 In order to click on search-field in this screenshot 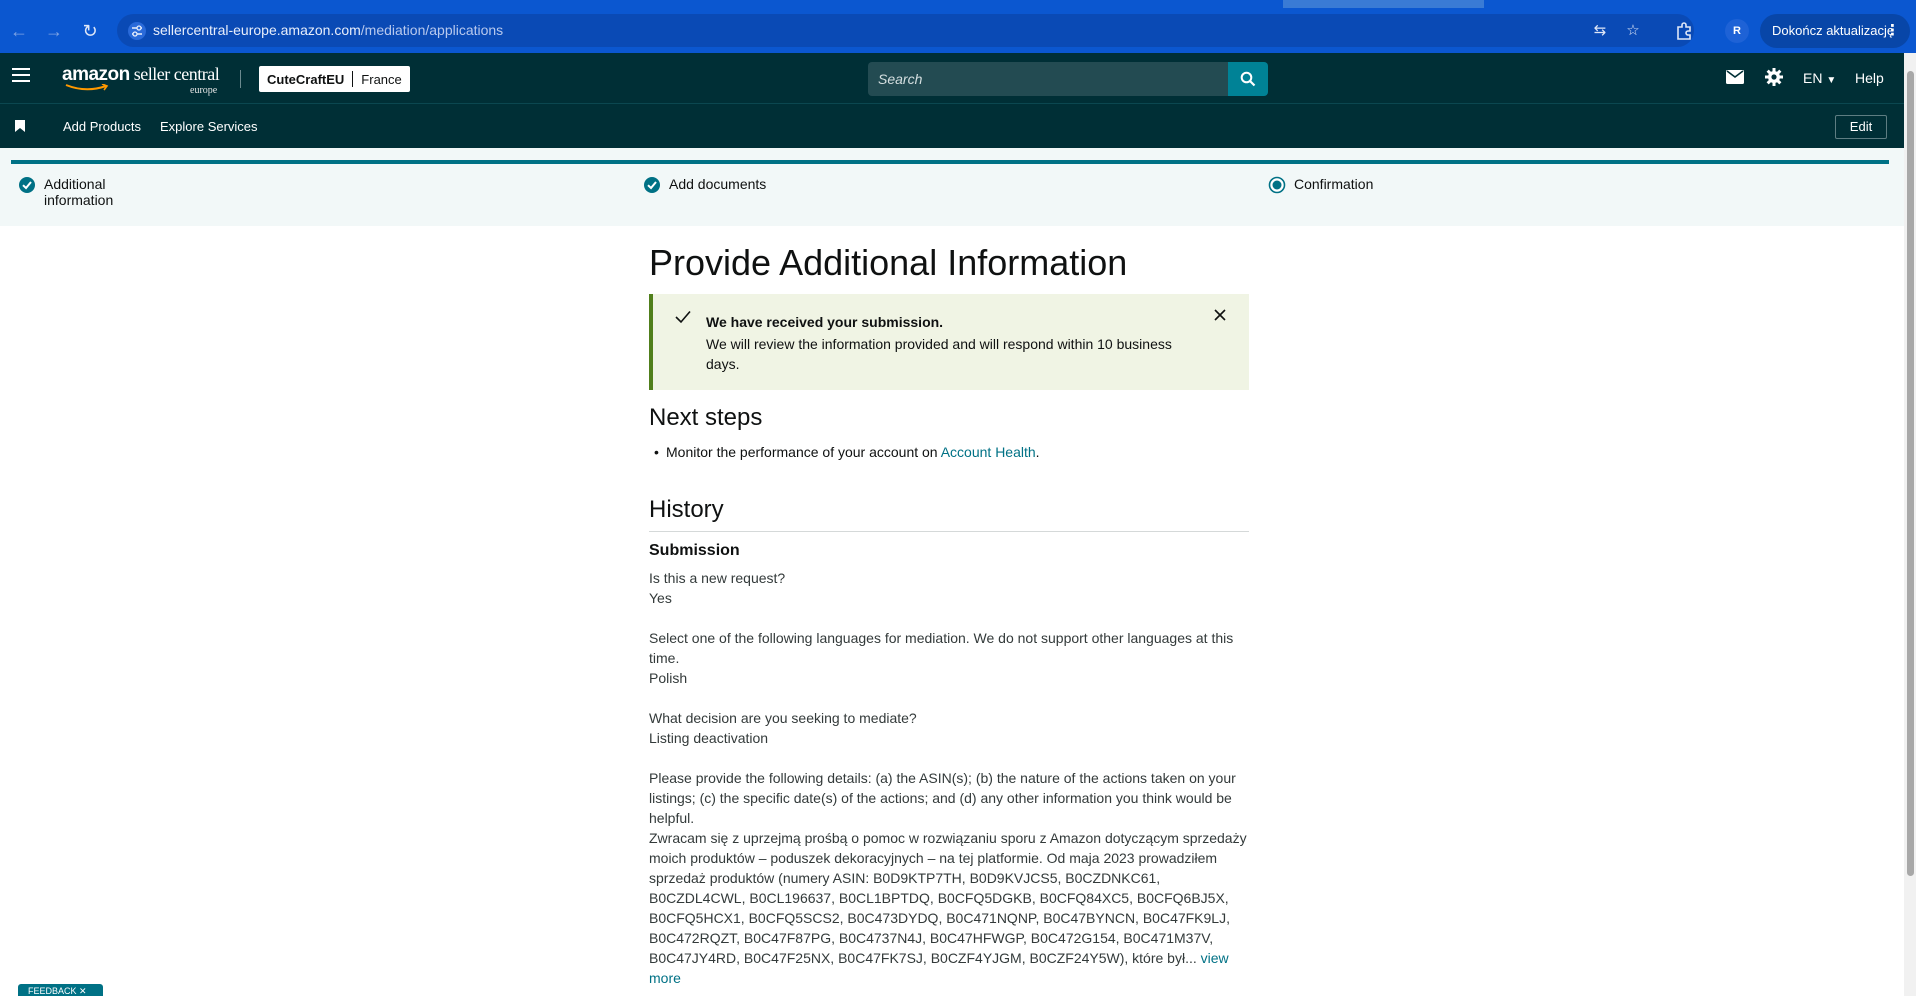, I will do `click(1048, 79)`.